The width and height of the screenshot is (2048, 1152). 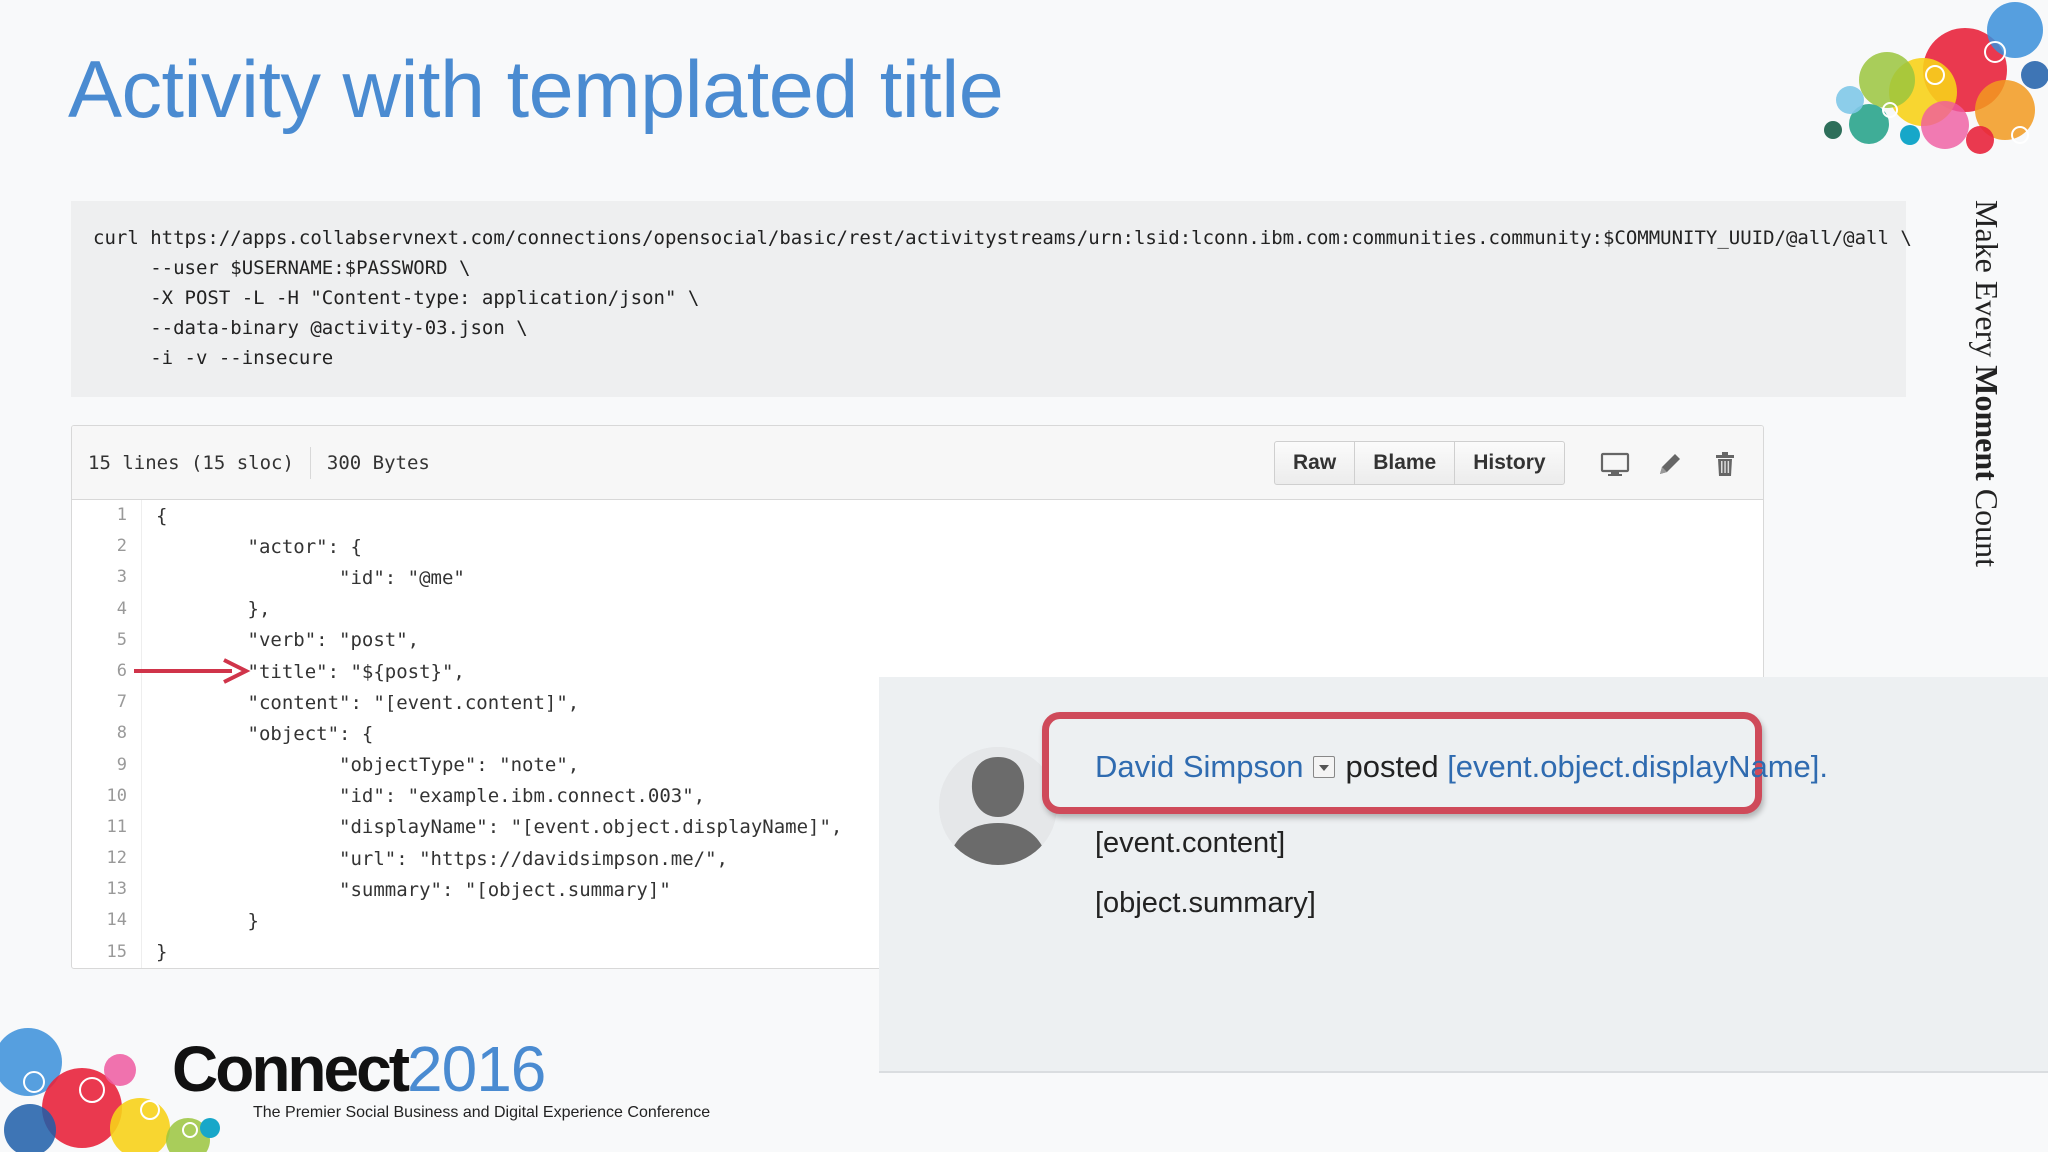 What do you see at coordinates (107, 765) in the screenshot?
I see `line-number: 9` at bounding box center [107, 765].